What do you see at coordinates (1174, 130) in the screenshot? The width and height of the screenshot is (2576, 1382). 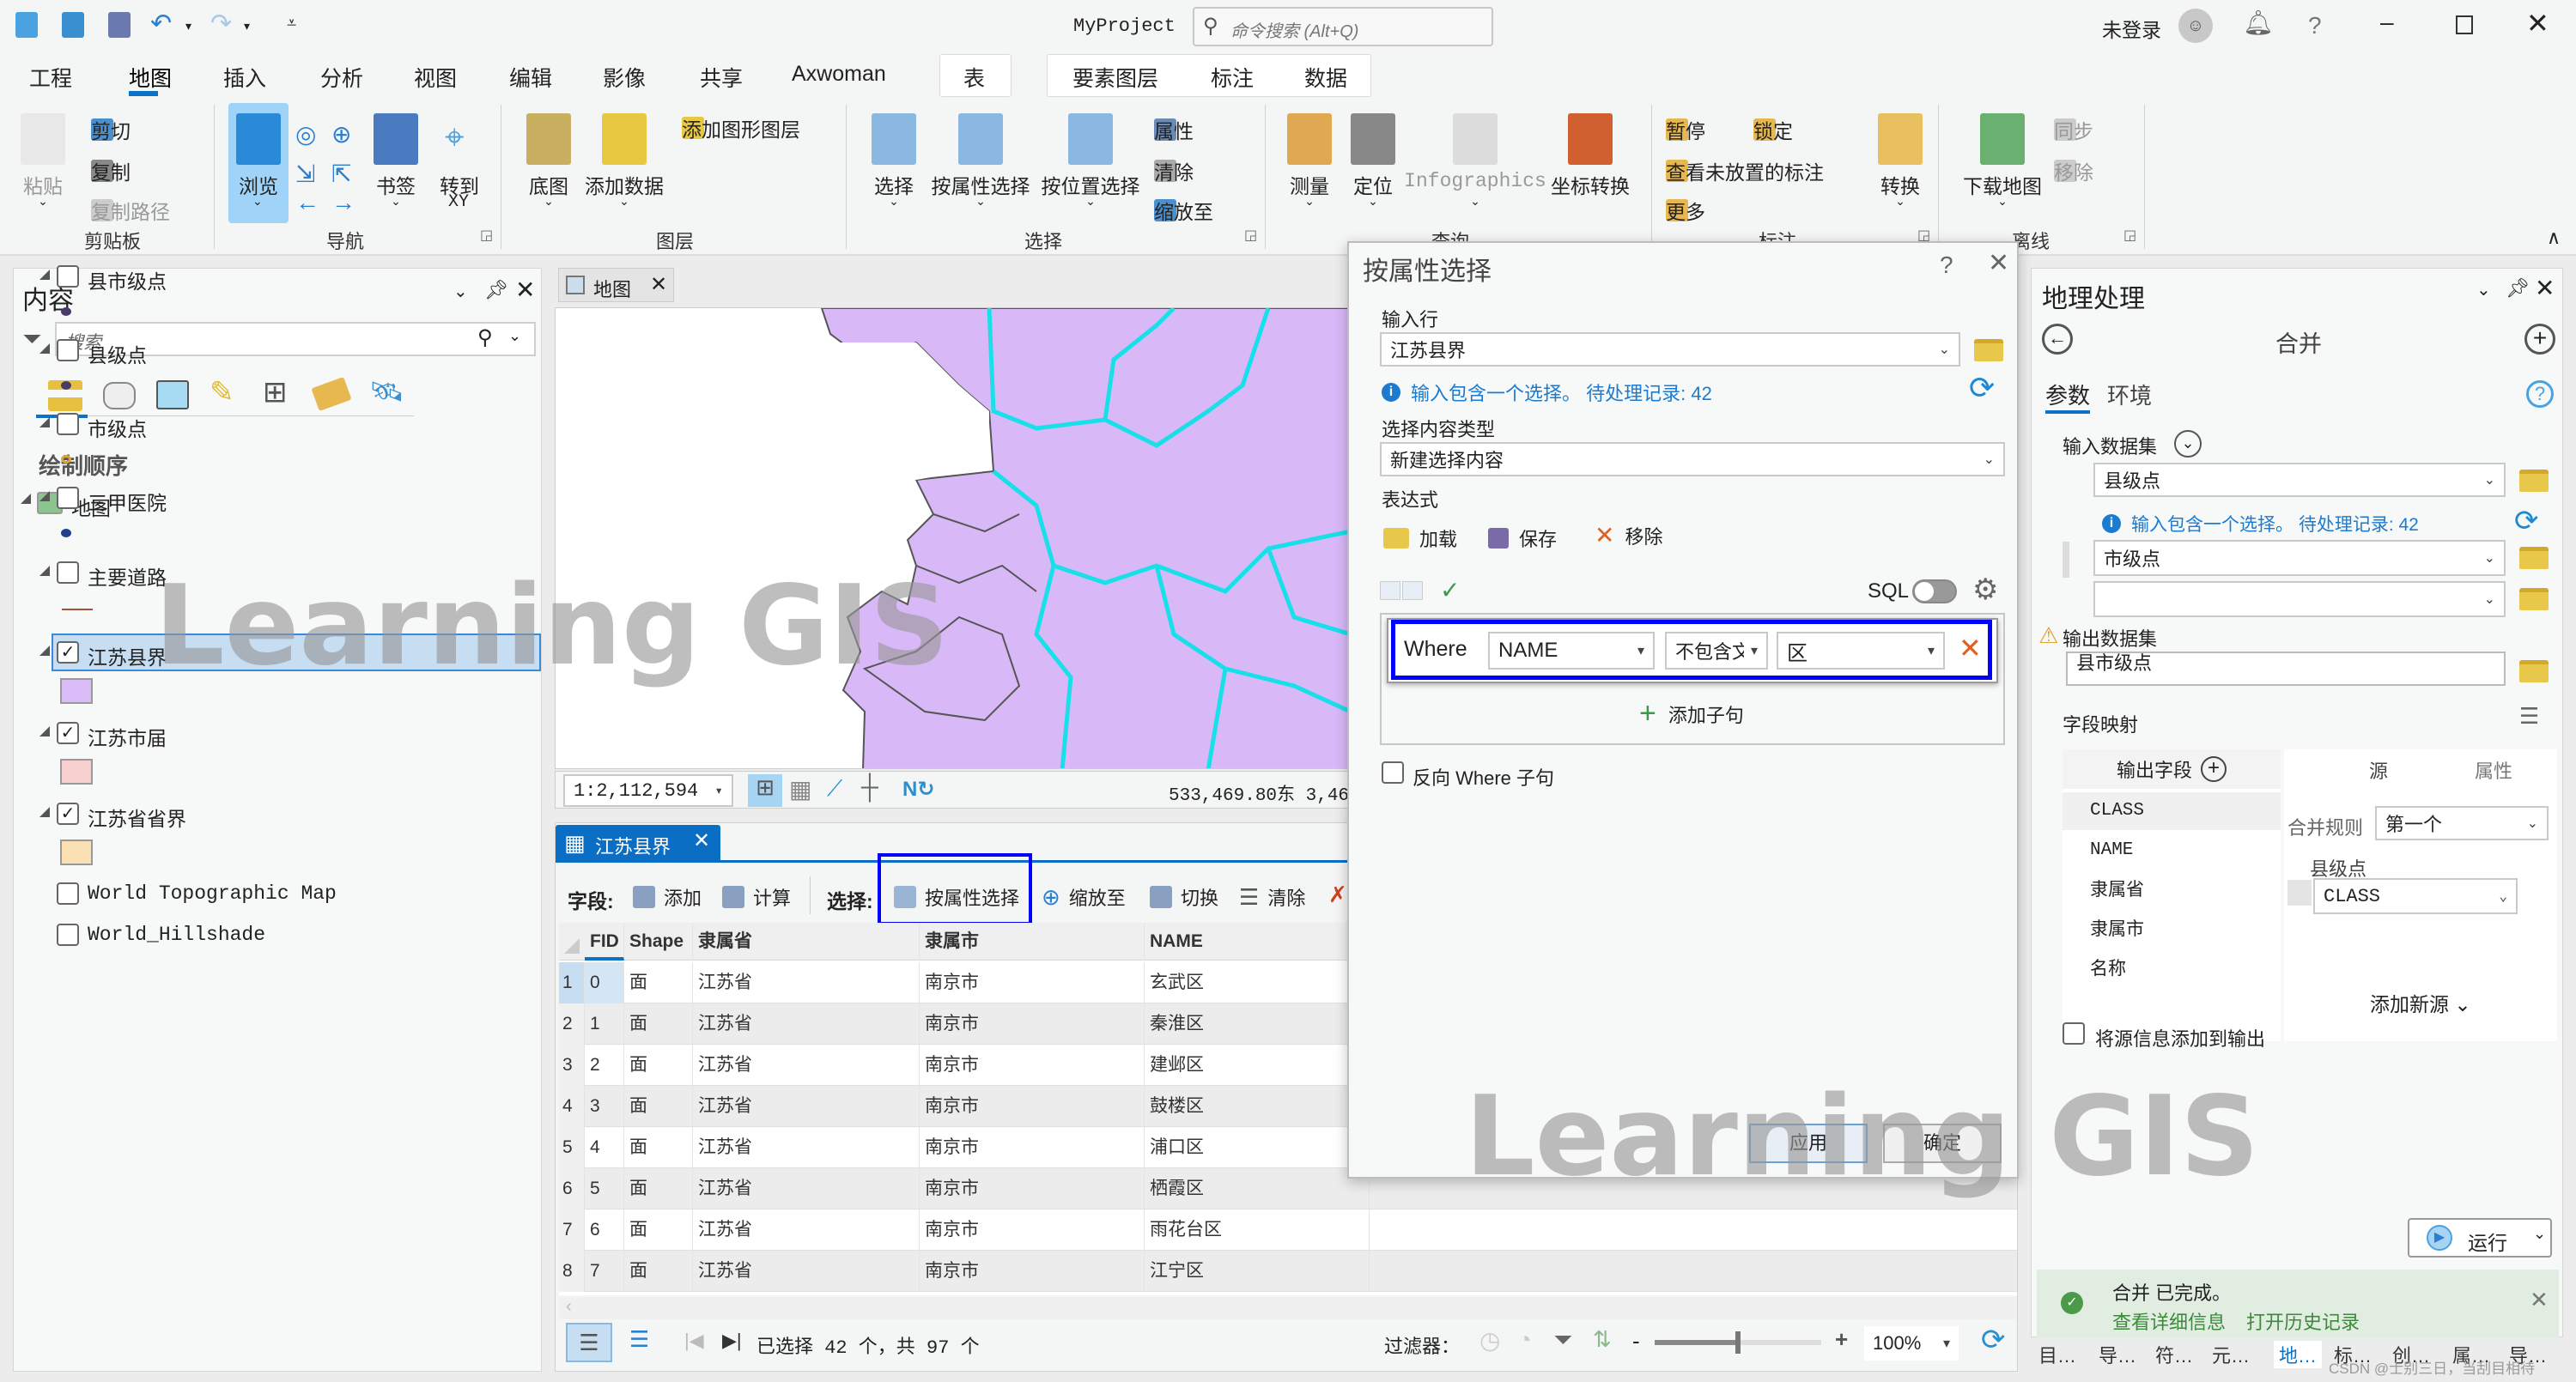 I see `attributes-button: 属性` at bounding box center [1174, 130].